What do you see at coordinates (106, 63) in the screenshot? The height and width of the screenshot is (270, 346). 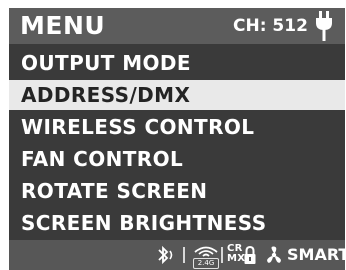 I see `menu-item-label: OUTPUT MODE` at bounding box center [106, 63].